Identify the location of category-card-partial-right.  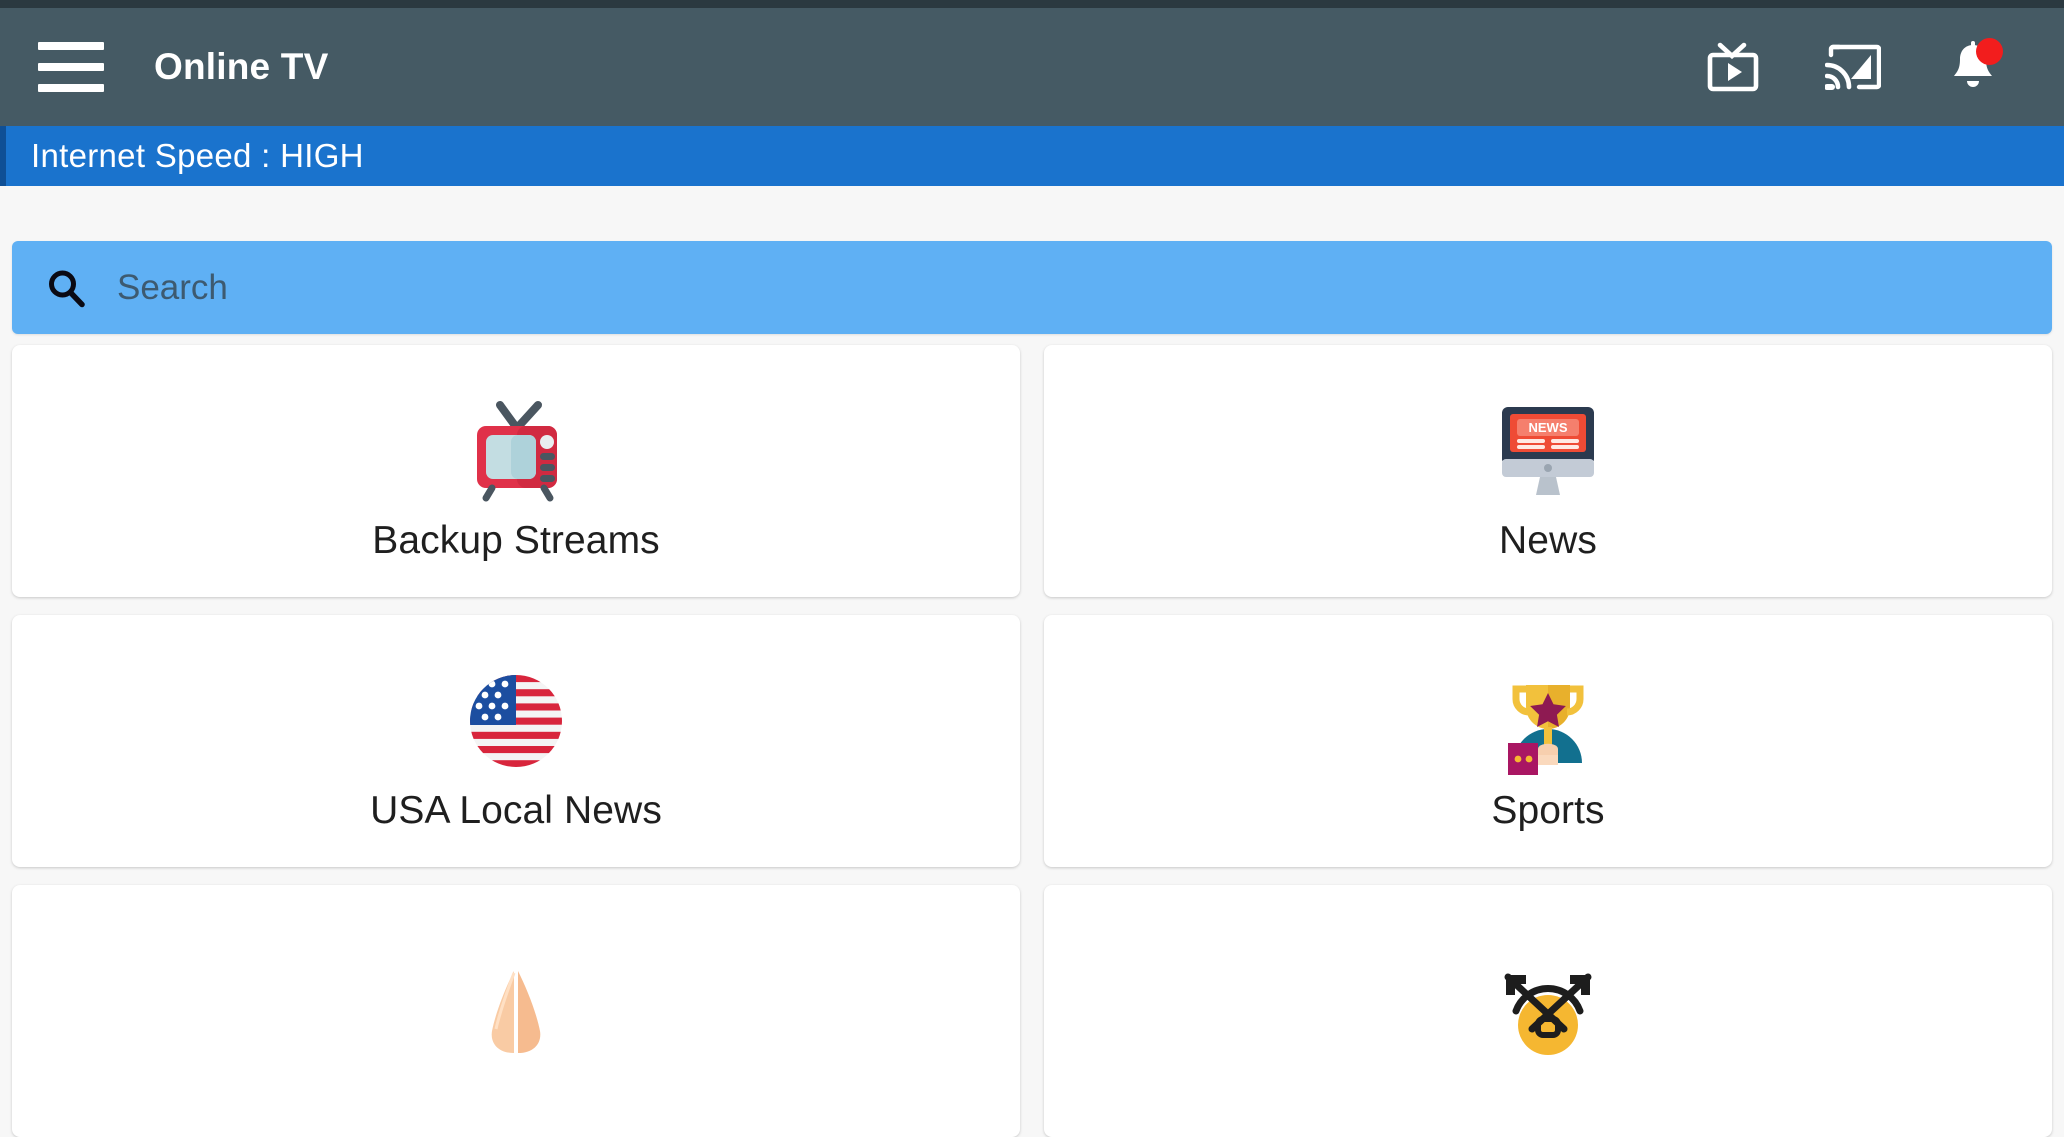
(1548, 1011).